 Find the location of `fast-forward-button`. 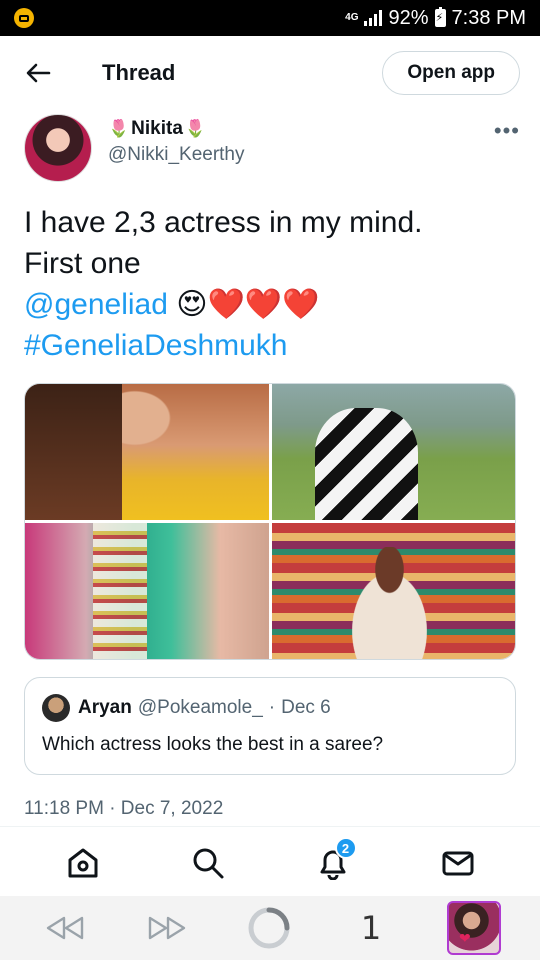

fast-forward-button is located at coordinates (167, 928).